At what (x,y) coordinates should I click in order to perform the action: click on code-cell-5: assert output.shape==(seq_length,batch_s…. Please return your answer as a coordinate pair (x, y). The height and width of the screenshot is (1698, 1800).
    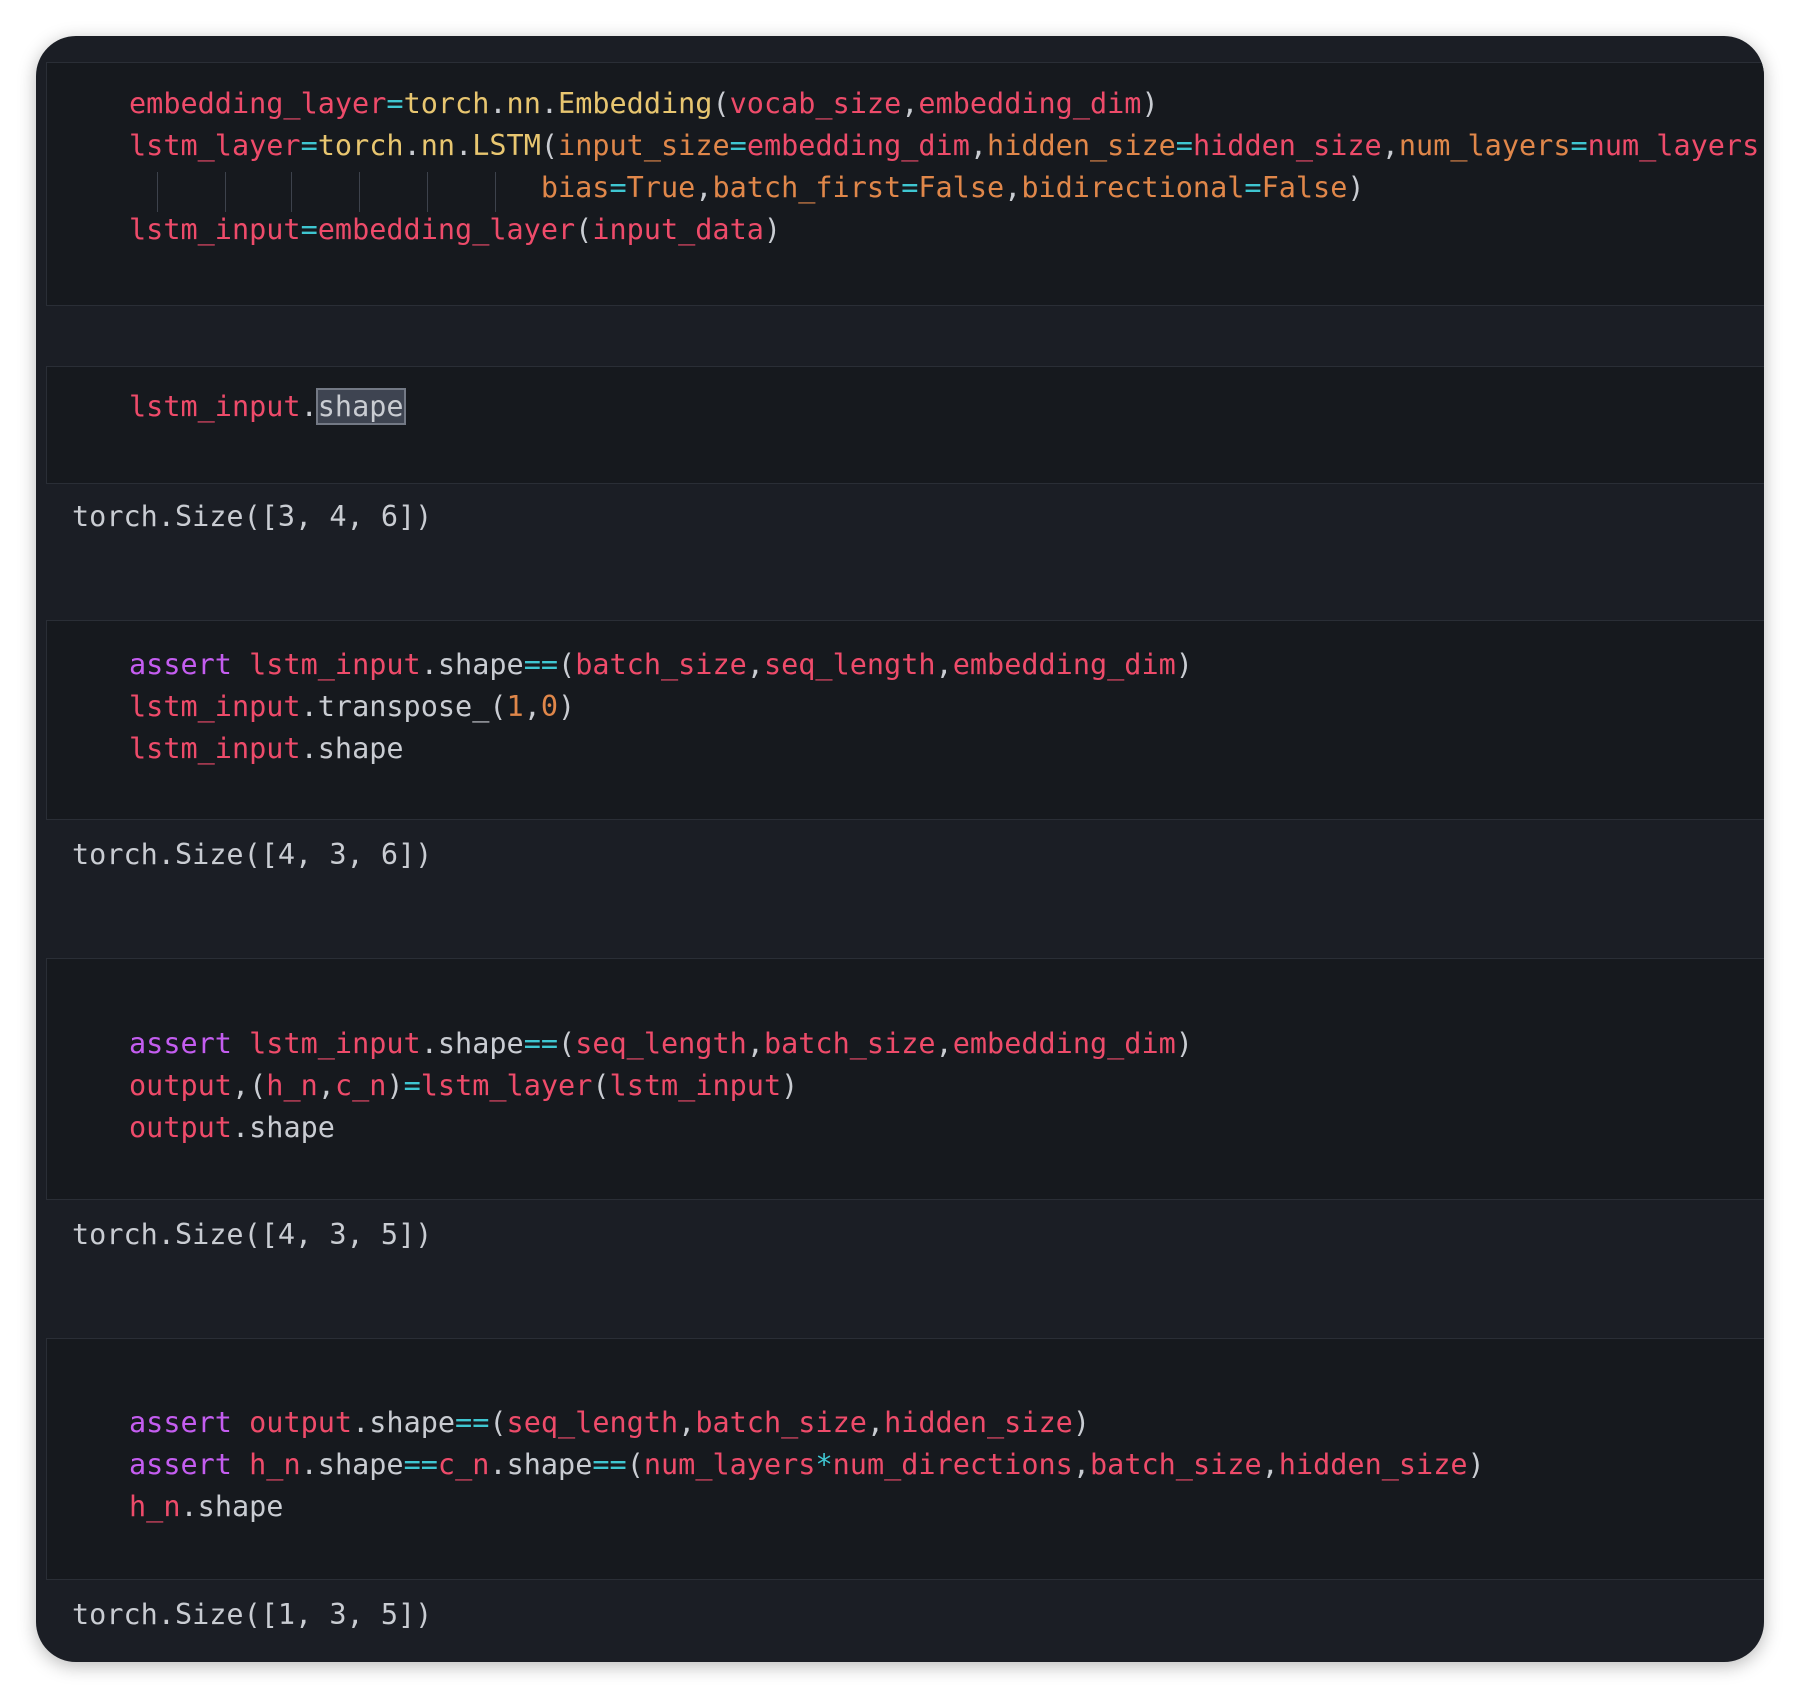
    Looking at the image, I should click on (905, 1459).